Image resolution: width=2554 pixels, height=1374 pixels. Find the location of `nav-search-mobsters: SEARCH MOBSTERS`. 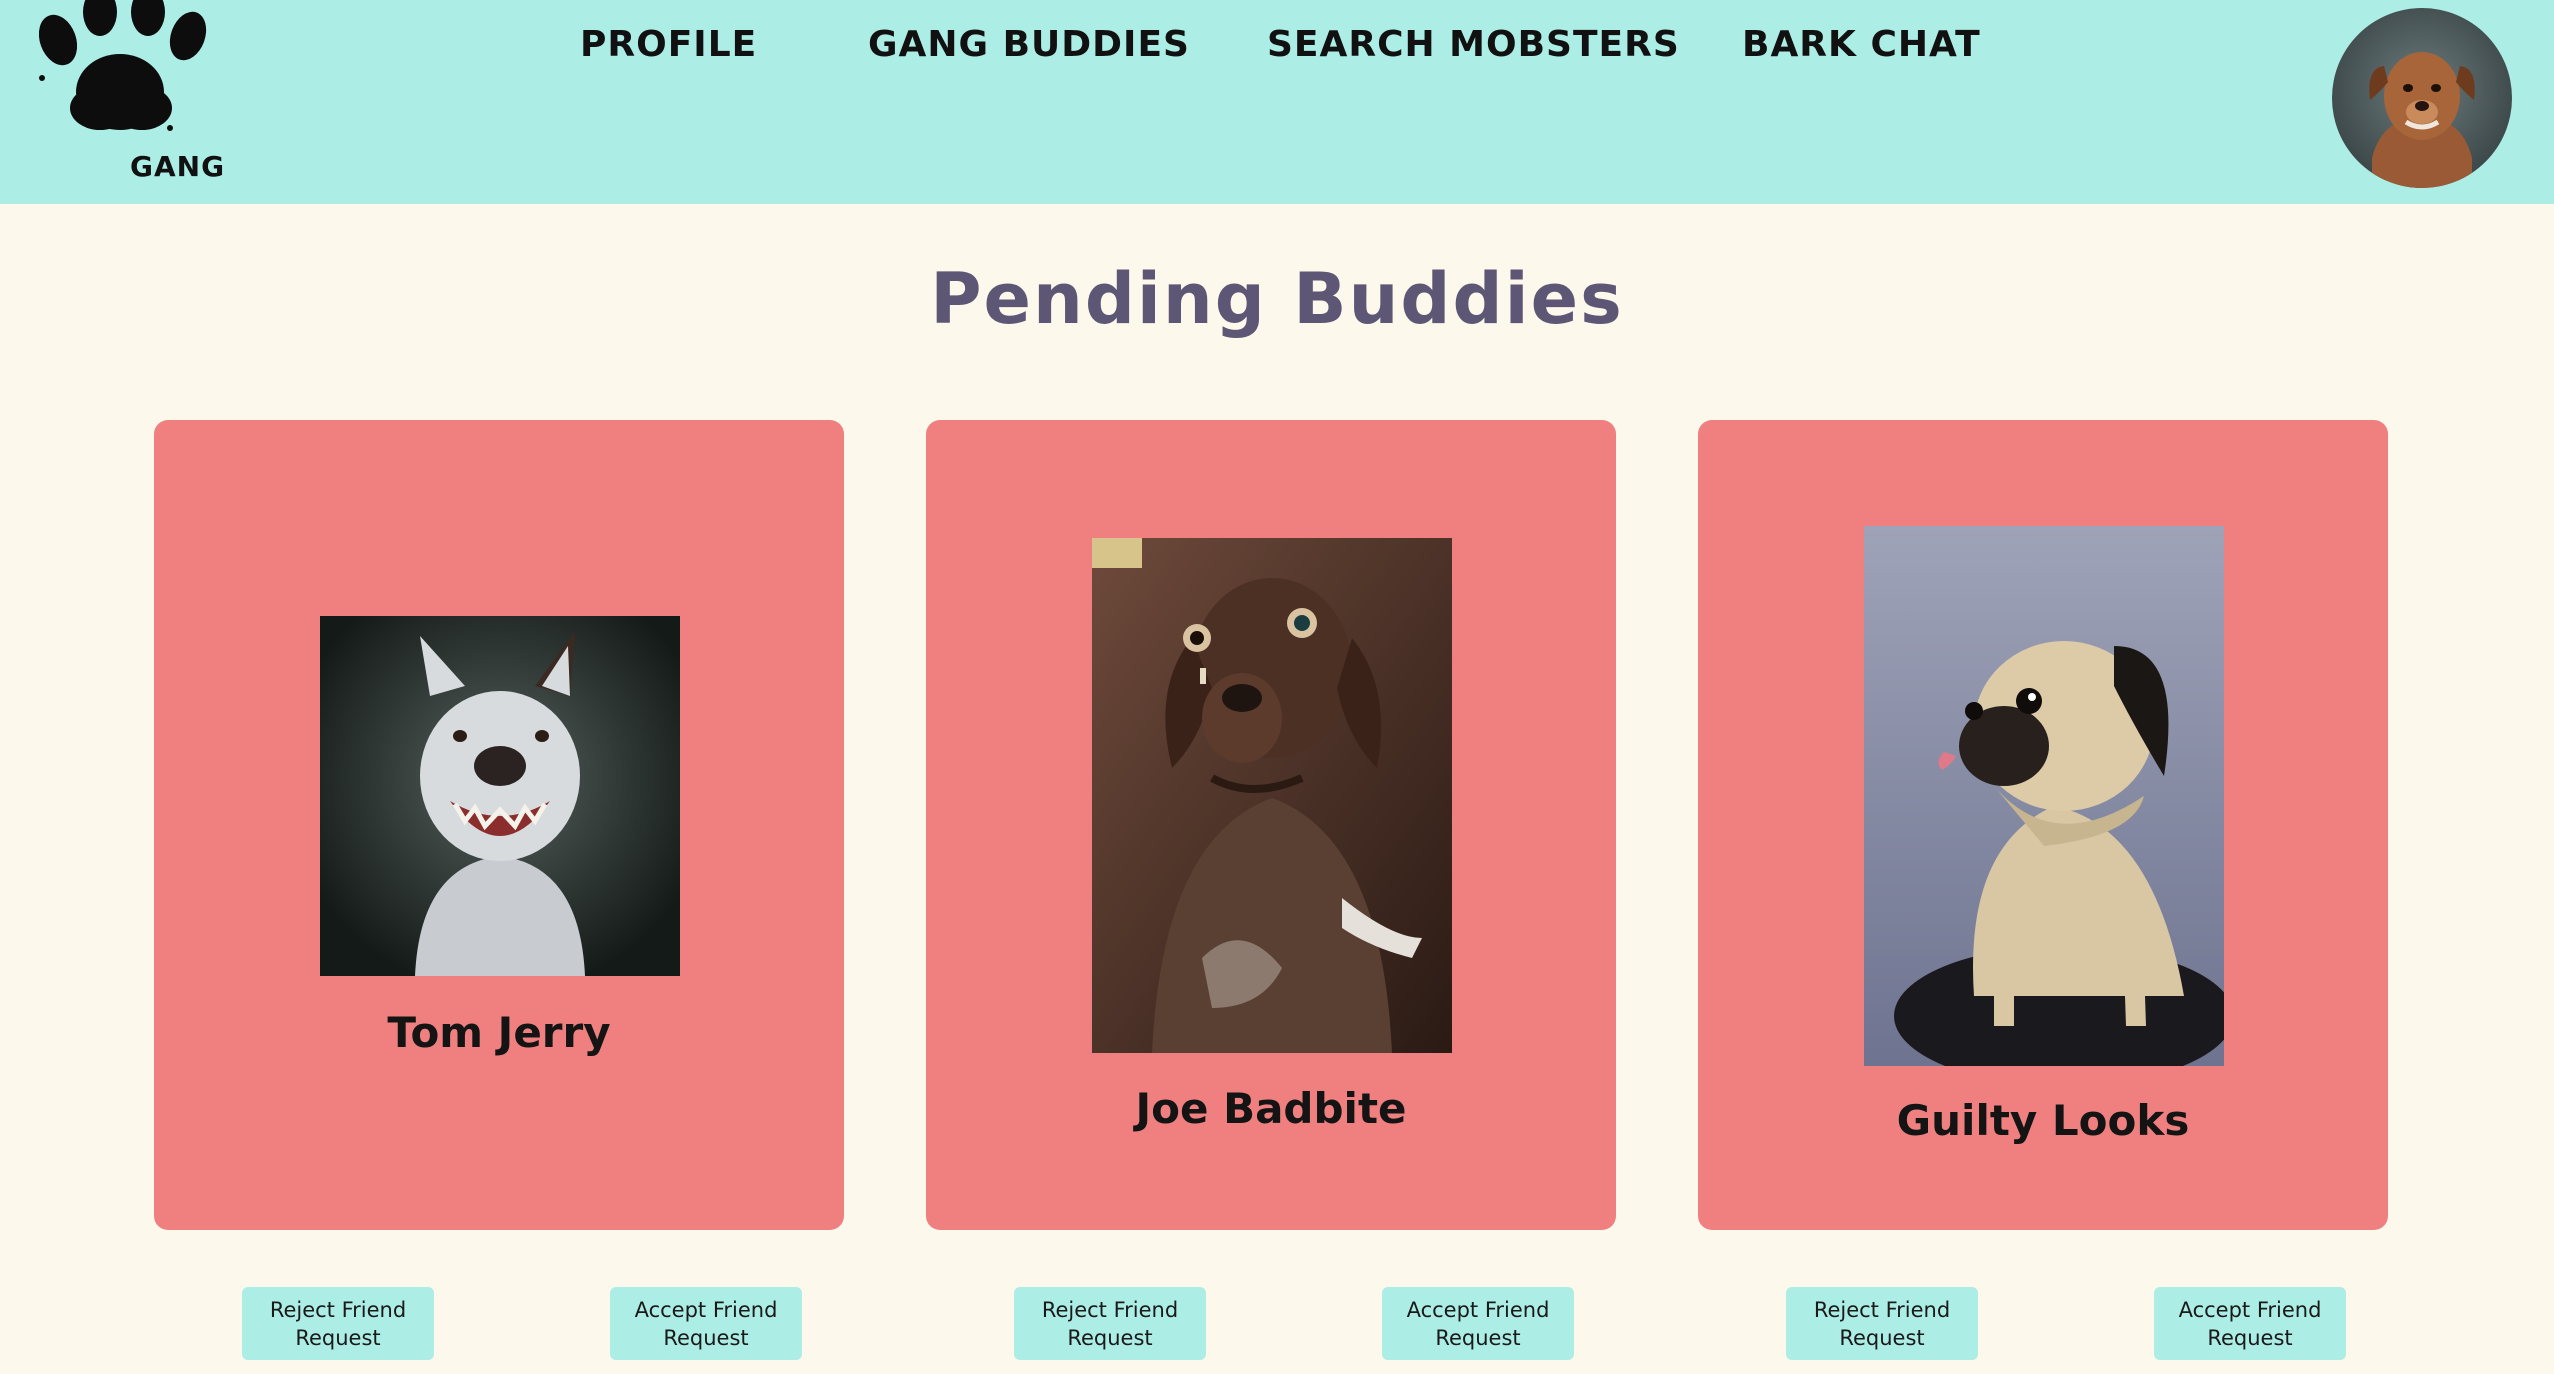

nav-search-mobsters: SEARCH MOBSTERS is located at coordinates (1473, 49).